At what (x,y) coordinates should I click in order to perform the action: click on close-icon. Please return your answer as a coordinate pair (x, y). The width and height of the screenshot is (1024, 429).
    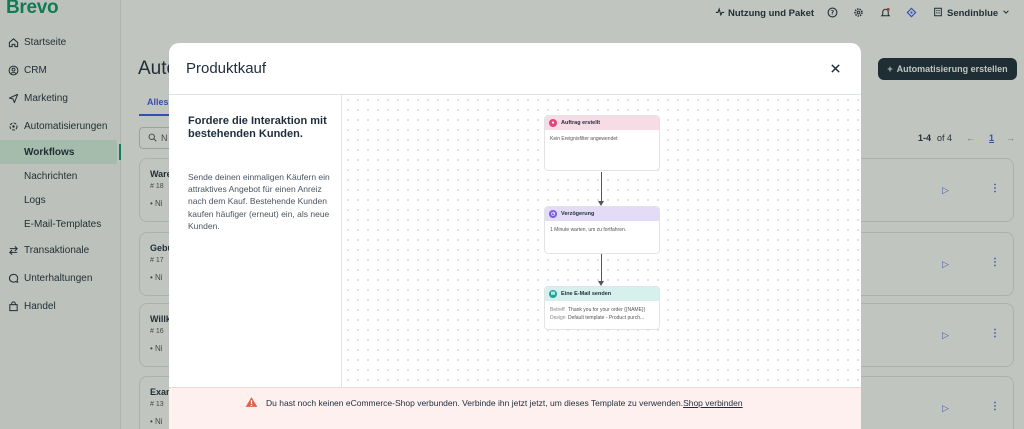
    Looking at the image, I should click on (835, 68).